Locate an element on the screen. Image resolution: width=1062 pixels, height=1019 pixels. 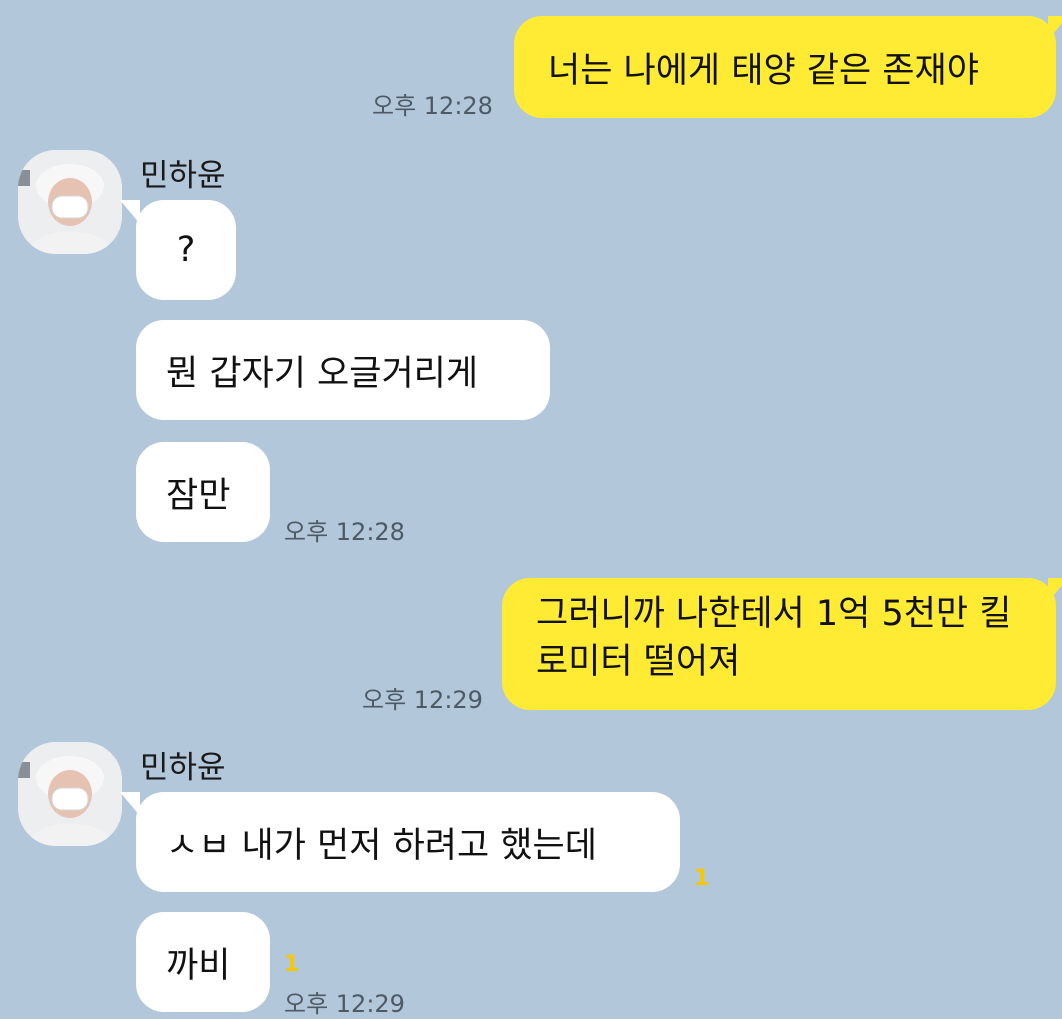
received-message-bubble: 잠만 is located at coordinates (203, 492).